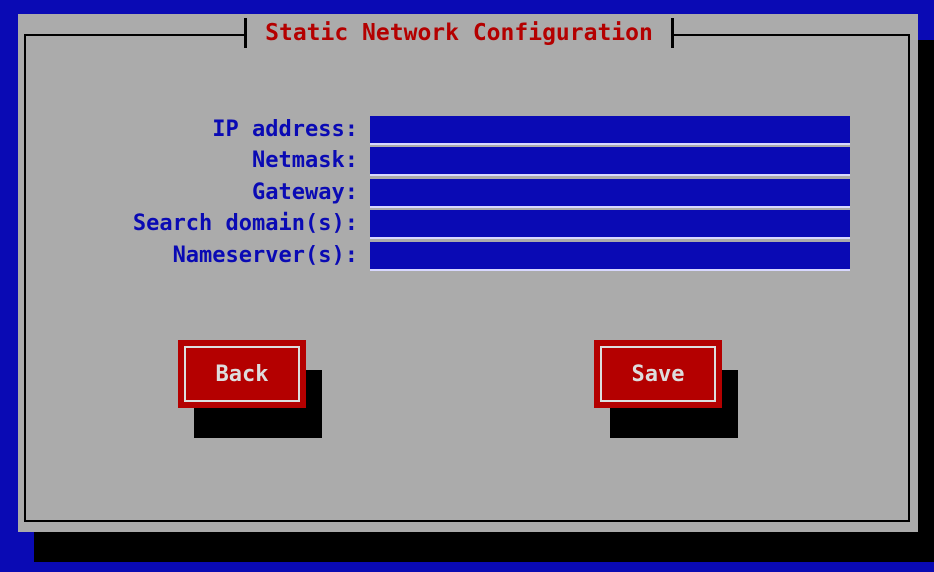 This screenshot has width=934, height=572. Describe the element at coordinates (610, 193) in the screenshot. I see `gateway-input` at that location.